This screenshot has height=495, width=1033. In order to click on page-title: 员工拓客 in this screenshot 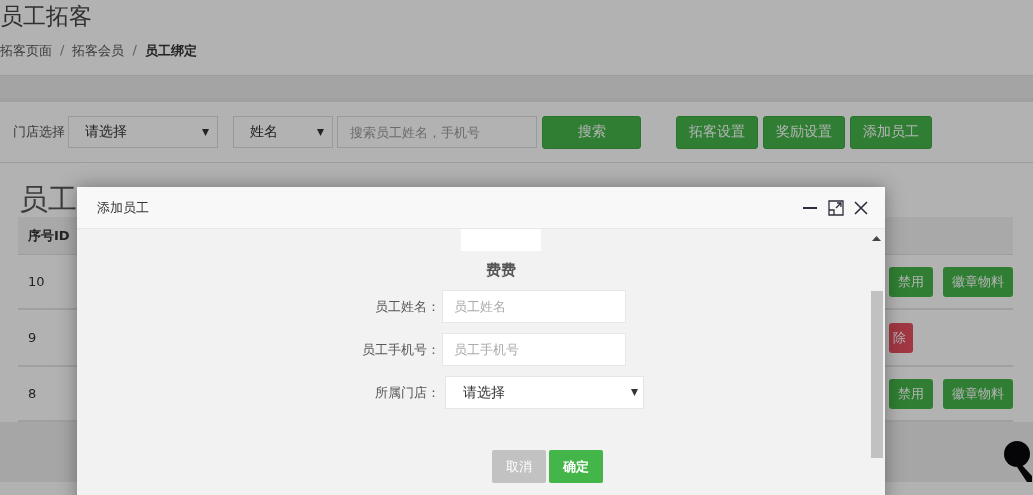, I will do `click(46, 16)`.